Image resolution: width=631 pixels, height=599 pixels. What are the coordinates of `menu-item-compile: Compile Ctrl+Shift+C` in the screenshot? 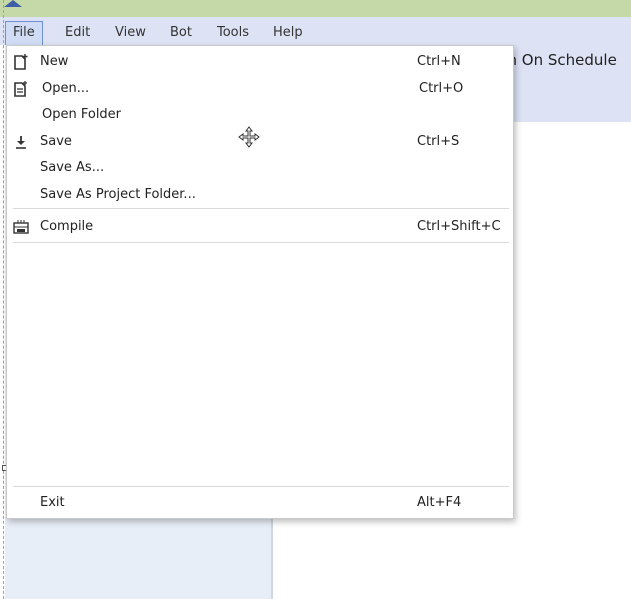 It's located at (260, 227).